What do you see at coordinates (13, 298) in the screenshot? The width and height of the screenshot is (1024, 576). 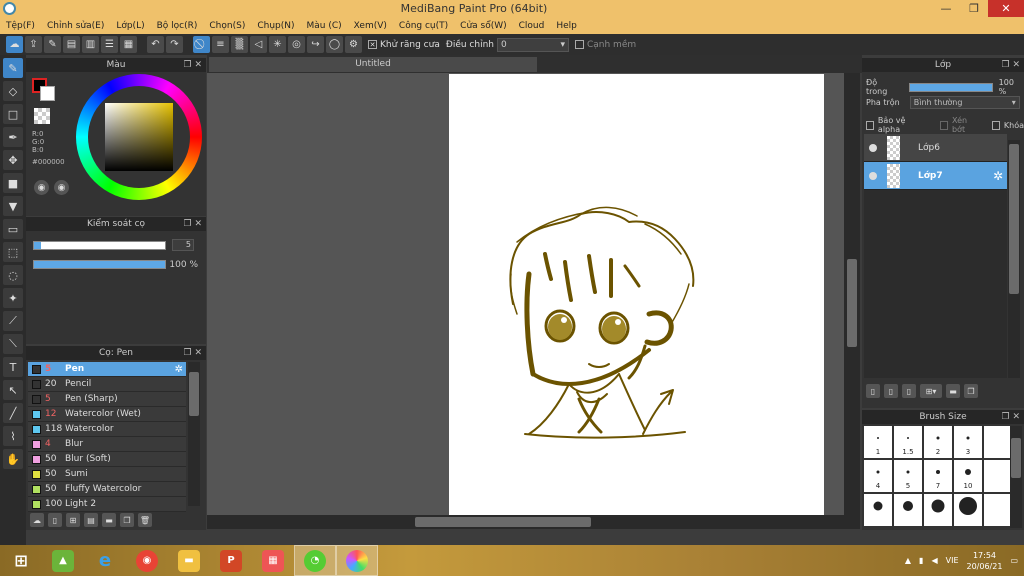 I see `magic-wand-icon: ✦` at bounding box center [13, 298].